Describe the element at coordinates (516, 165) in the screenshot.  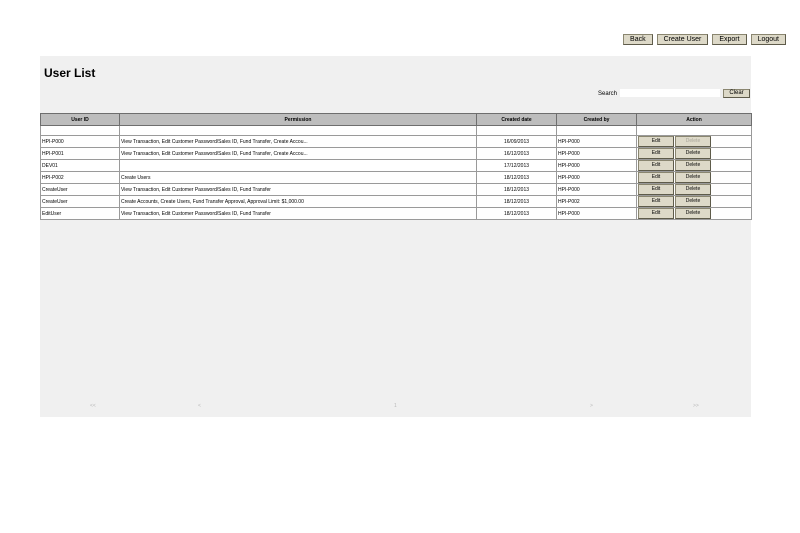
I see `cell-created-date: 17/12/2013` at that location.